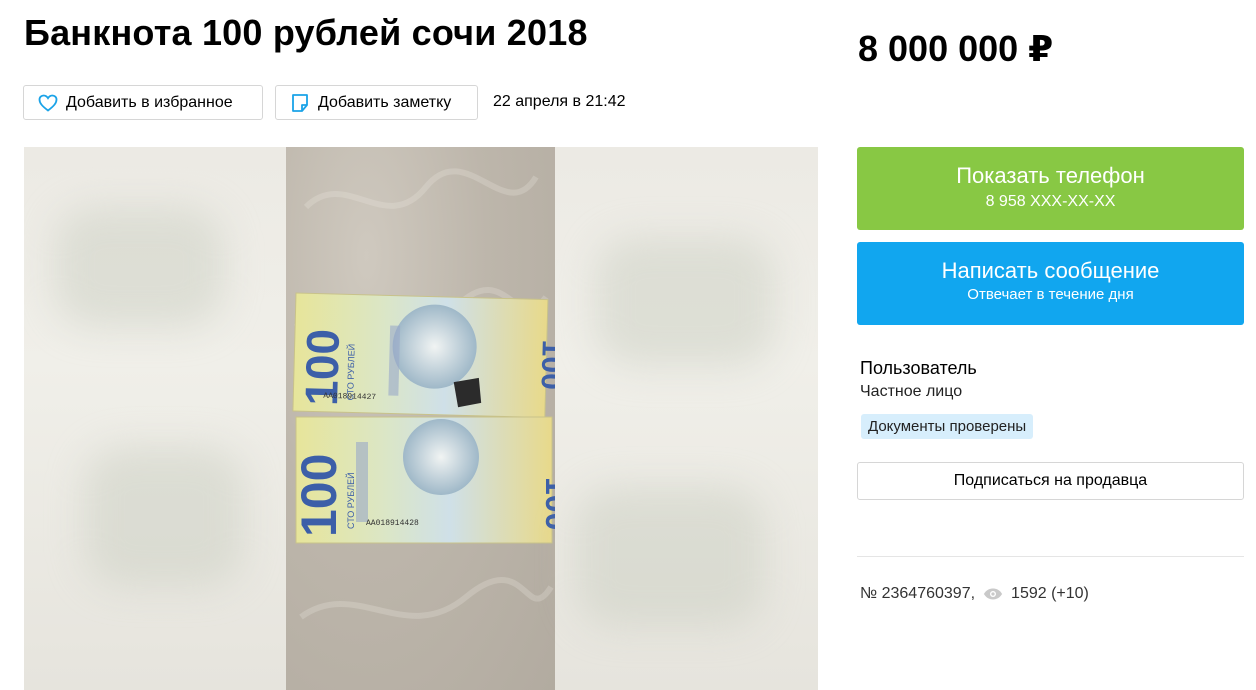 The image size is (1256, 690). Describe the element at coordinates (918, 593) in the screenshot. I see `ad-number: № 2364760397,` at that location.